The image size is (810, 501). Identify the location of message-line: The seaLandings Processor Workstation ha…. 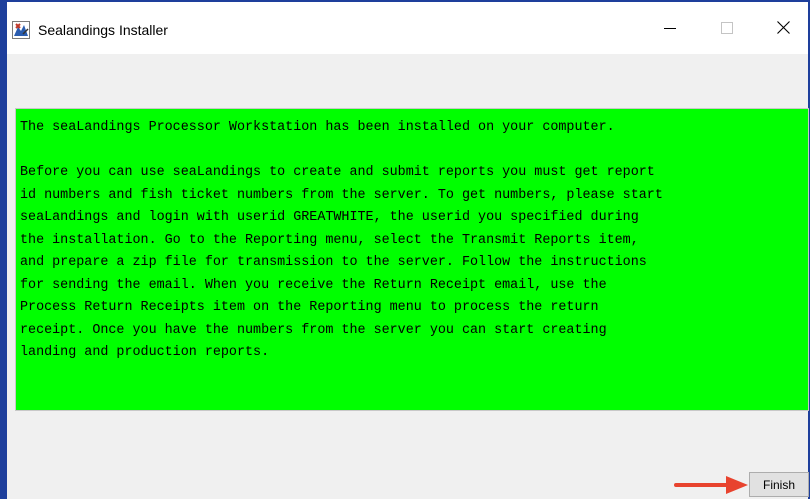
(317, 127).